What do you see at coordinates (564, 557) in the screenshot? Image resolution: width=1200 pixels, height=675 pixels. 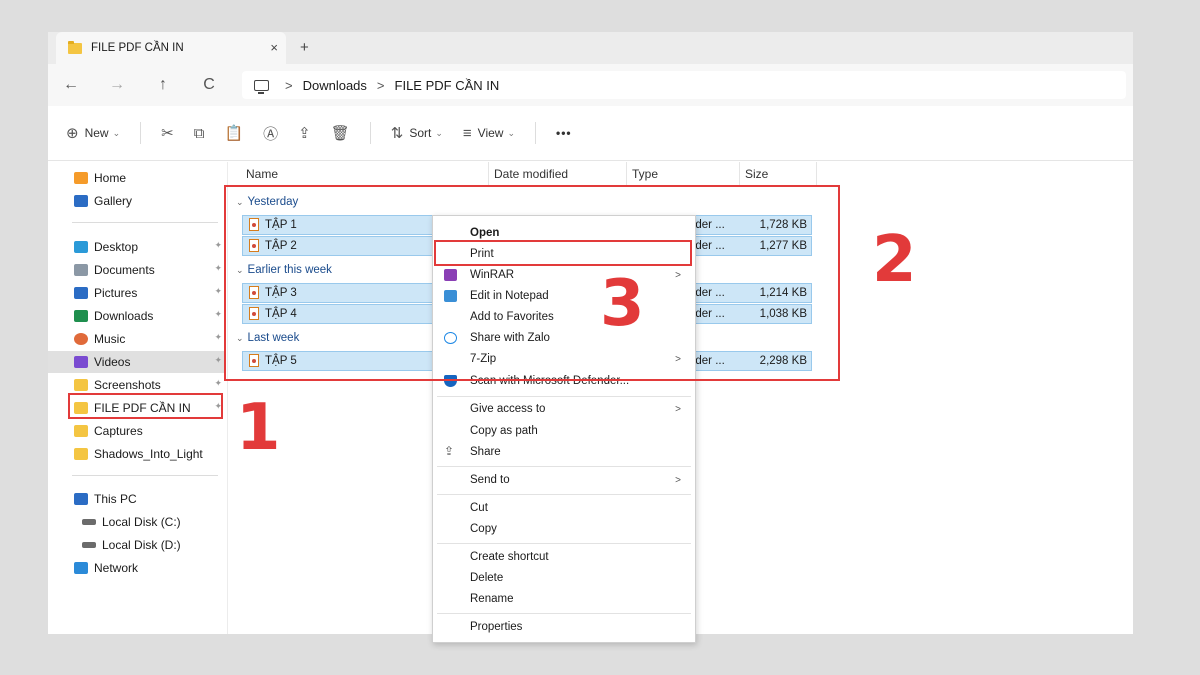 I see `menu-item-create-shortcut: Create shortcut` at bounding box center [564, 557].